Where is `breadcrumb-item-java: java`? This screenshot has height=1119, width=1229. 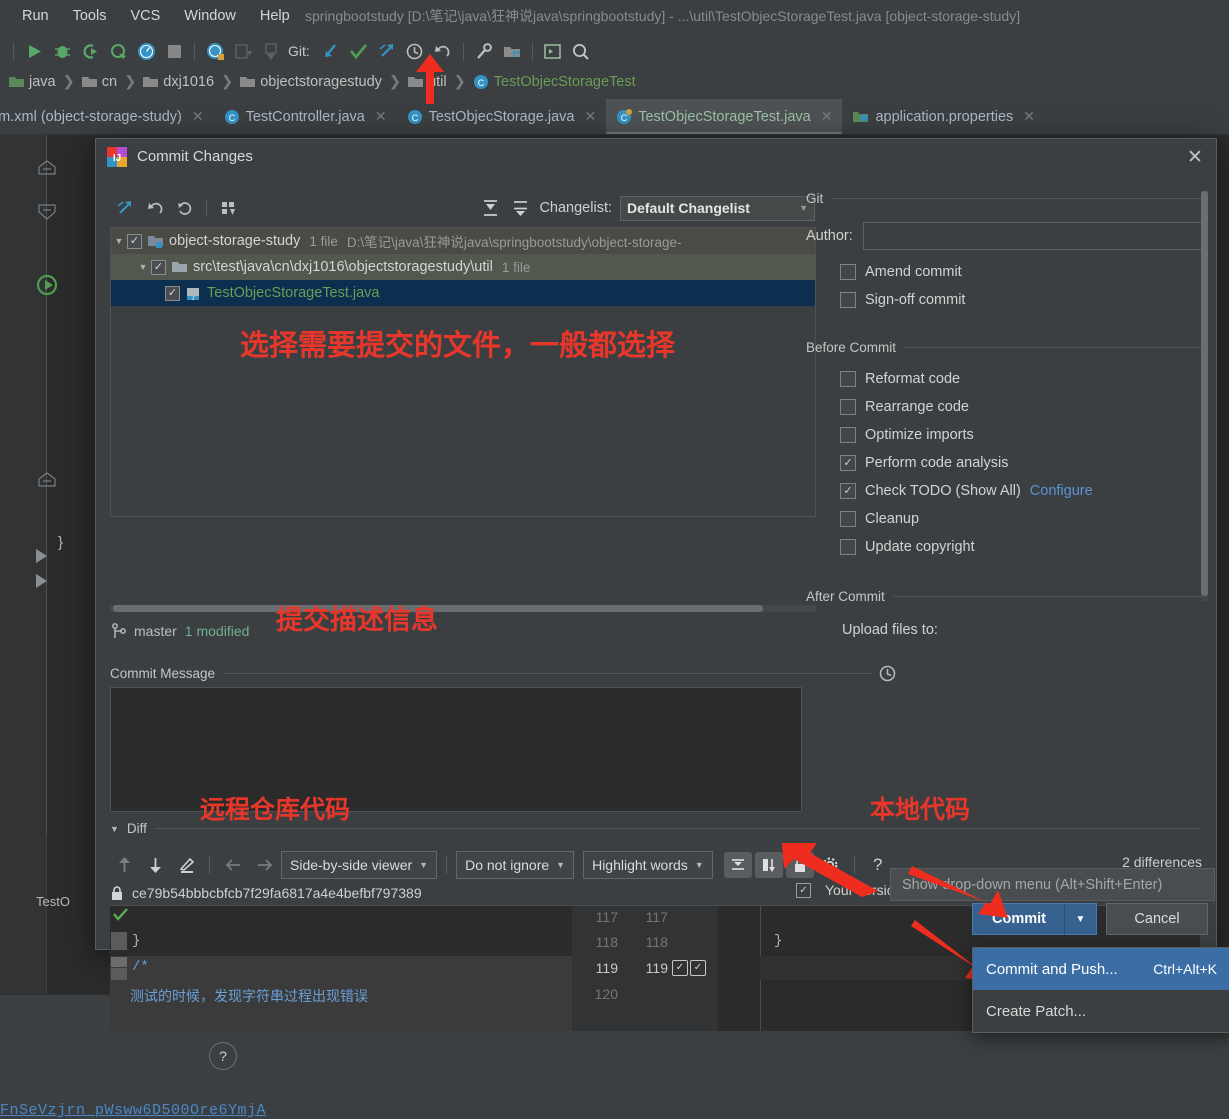 breadcrumb-item-java: java is located at coordinates (32, 82).